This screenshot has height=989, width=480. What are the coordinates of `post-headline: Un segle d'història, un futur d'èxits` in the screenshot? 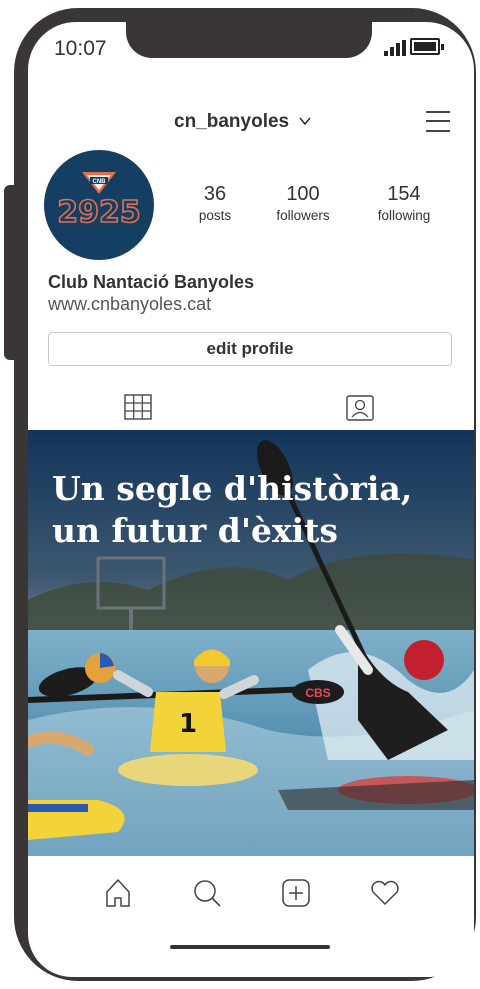 It's located at (232, 510).